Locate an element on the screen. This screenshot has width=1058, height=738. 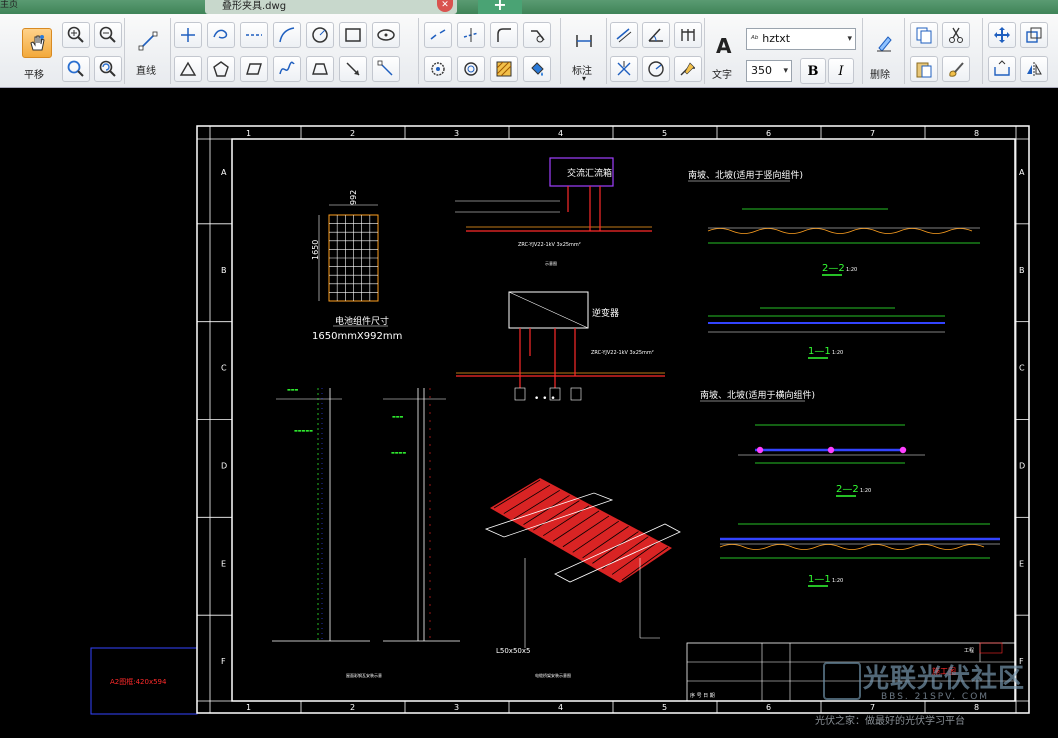
circle-button is located at coordinates (320, 35).